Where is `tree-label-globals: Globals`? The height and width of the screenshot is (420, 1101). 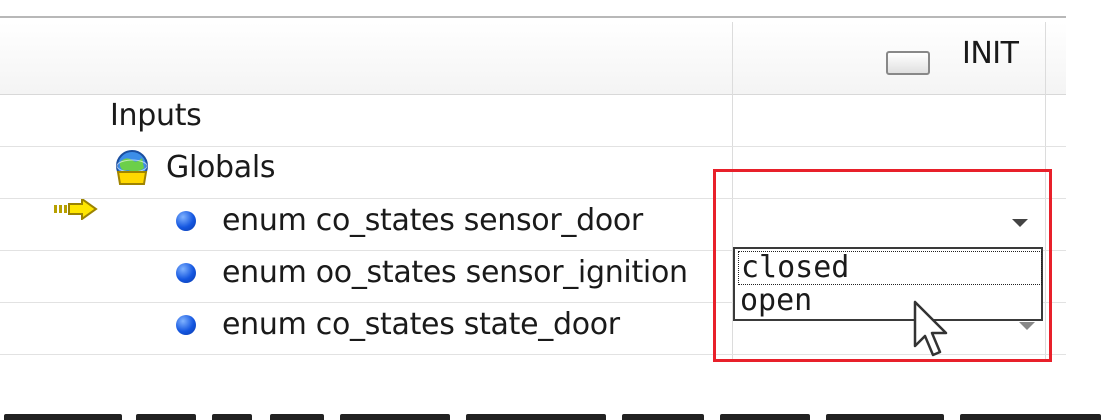 tree-label-globals: Globals is located at coordinates (221, 167).